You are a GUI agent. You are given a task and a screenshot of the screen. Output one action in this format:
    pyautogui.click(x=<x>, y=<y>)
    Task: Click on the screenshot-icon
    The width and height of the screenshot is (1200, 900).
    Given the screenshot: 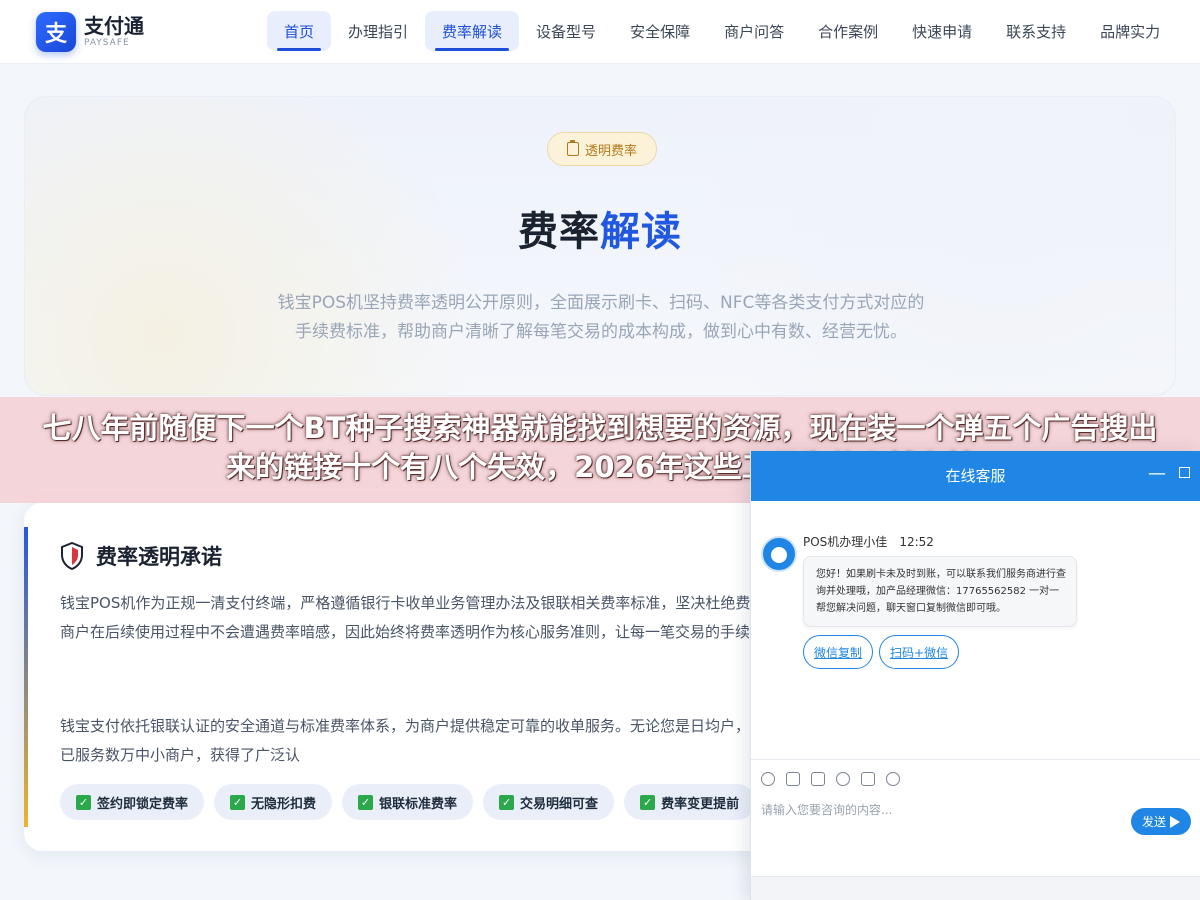 What is the action you would take?
    pyautogui.click(x=818, y=778)
    